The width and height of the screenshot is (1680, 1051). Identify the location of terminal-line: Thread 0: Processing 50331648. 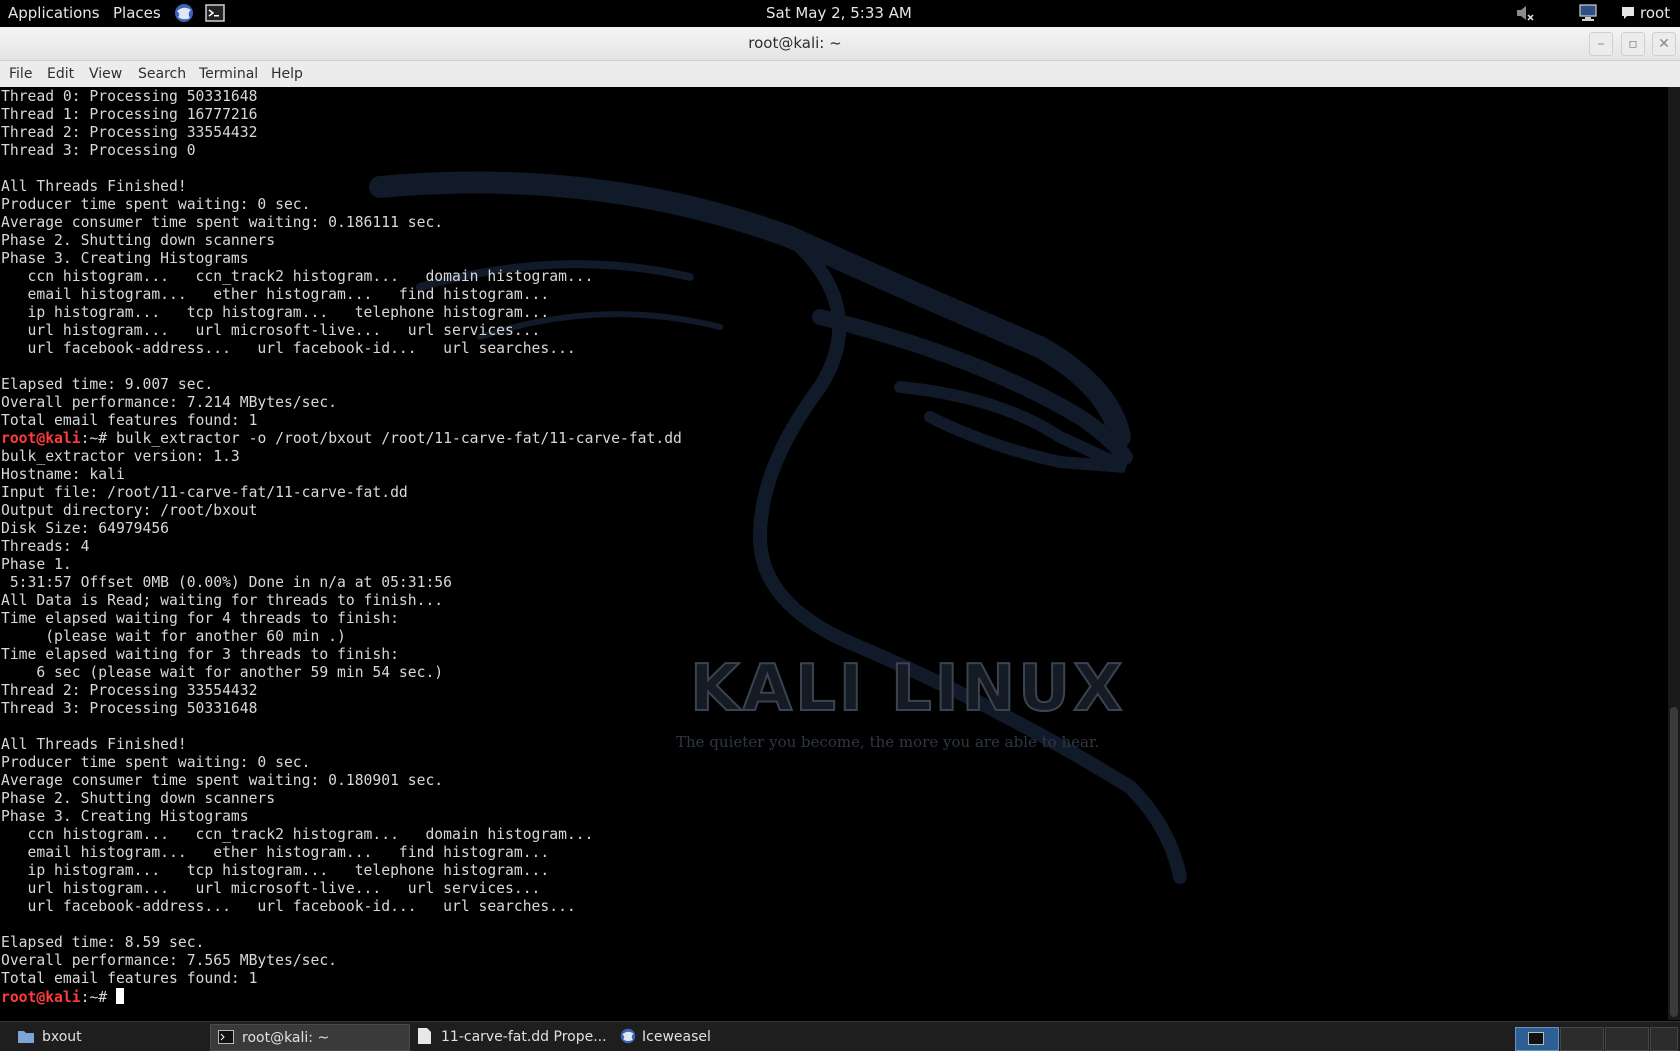
(129, 96).